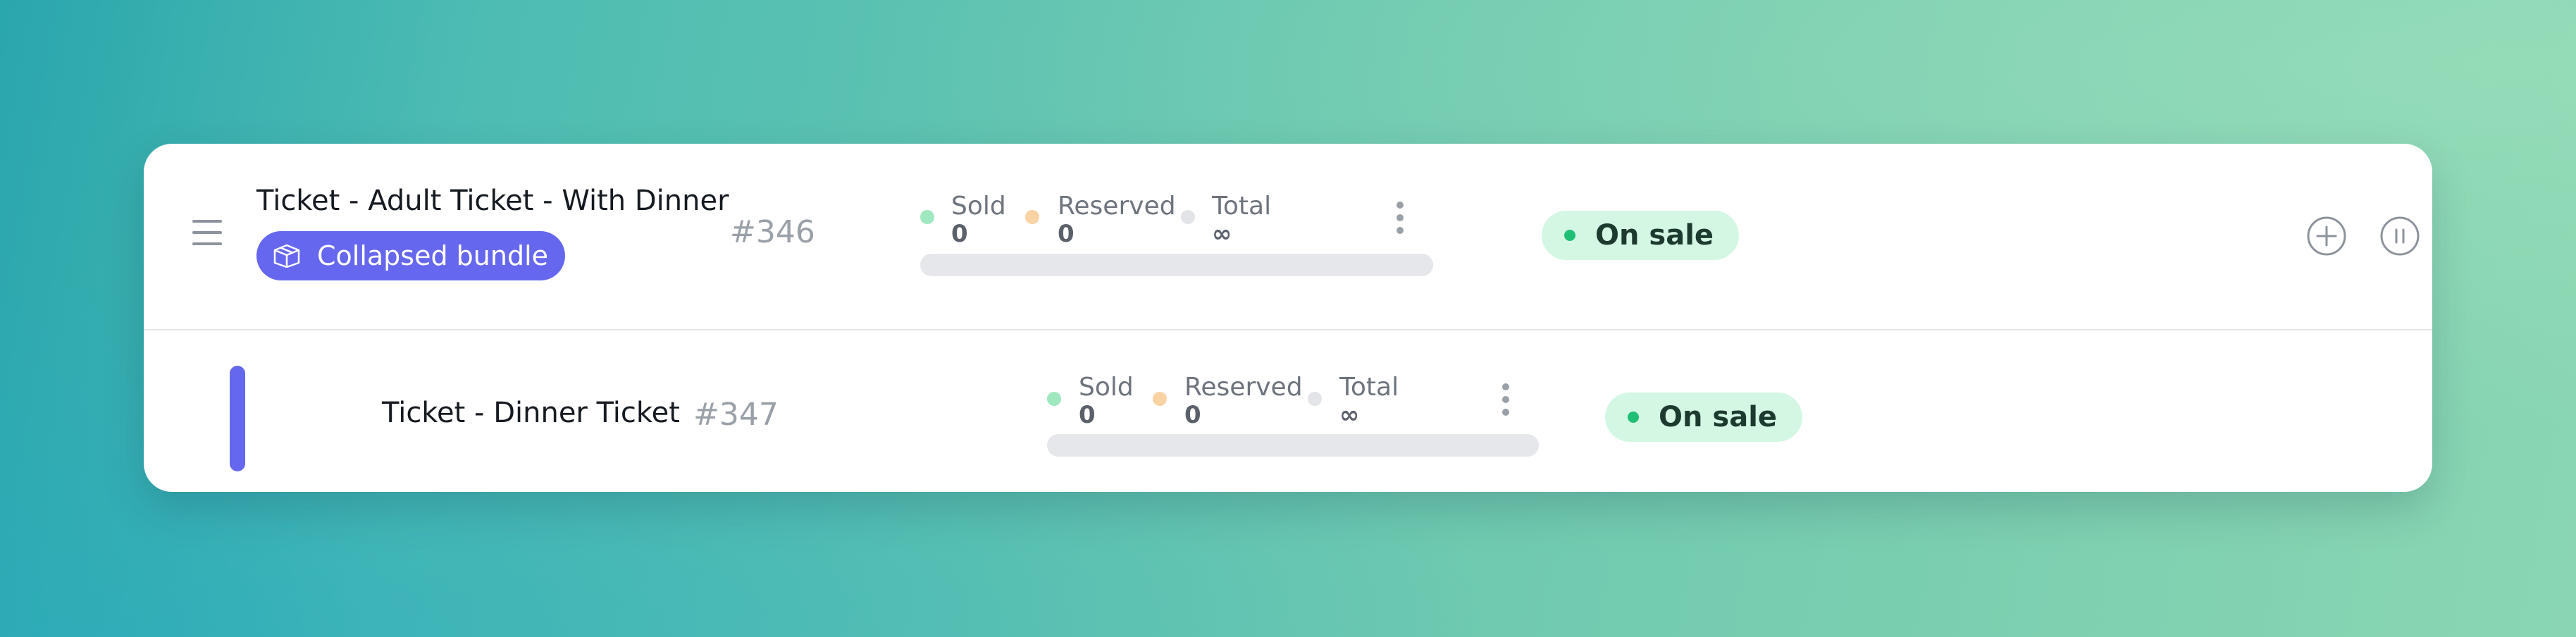 The width and height of the screenshot is (2576, 637). I want to click on ticket-id: #346, so click(772, 232).